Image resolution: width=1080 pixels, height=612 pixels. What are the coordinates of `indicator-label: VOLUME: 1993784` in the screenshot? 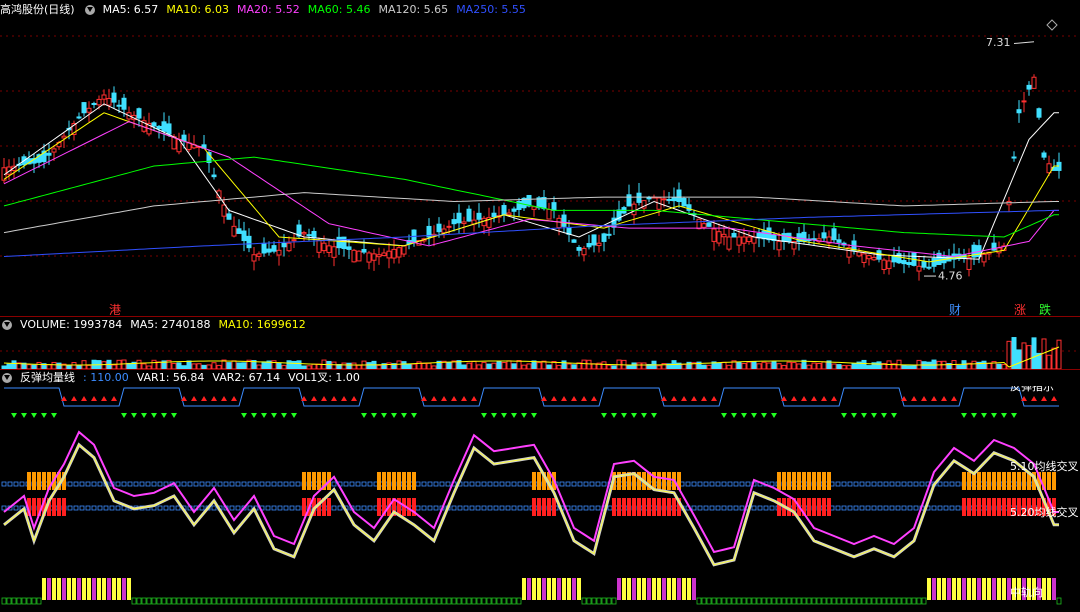 It's located at (71, 324).